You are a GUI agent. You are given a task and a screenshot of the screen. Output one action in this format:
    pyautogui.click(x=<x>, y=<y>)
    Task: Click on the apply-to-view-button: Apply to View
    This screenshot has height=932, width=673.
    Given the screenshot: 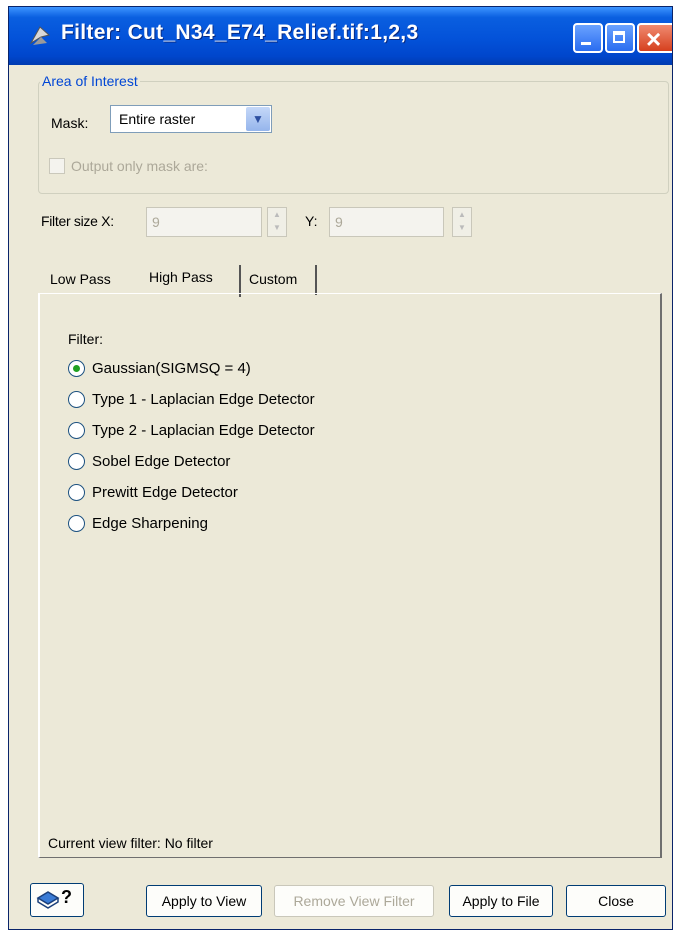 What is the action you would take?
    pyautogui.click(x=204, y=901)
    